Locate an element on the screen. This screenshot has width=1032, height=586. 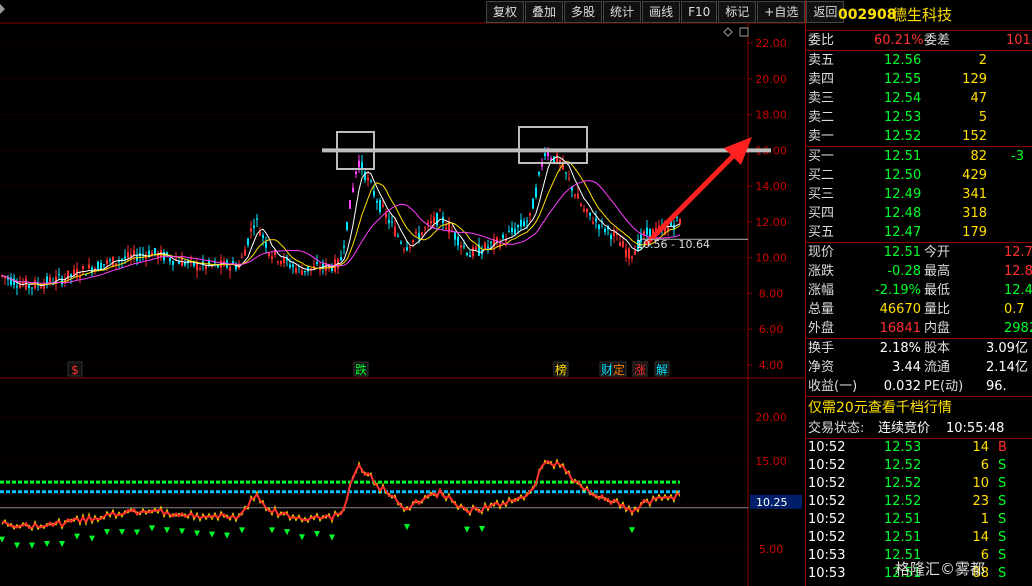
bid-label: 买二 is located at coordinates (821, 175).